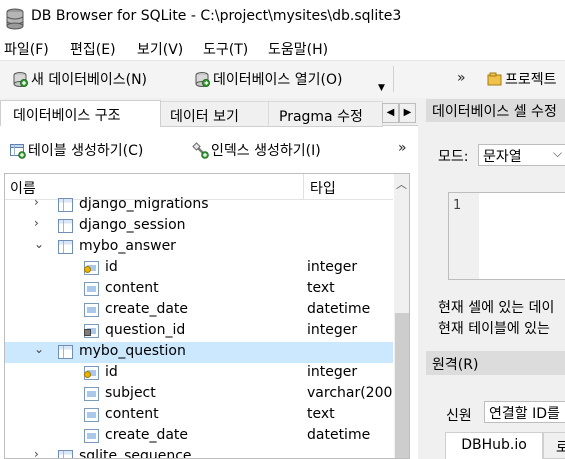 The height and width of the screenshot is (459, 565). Describe the element at coordinates (87, 332) in the screenshot. I see `link-icon` at that location.